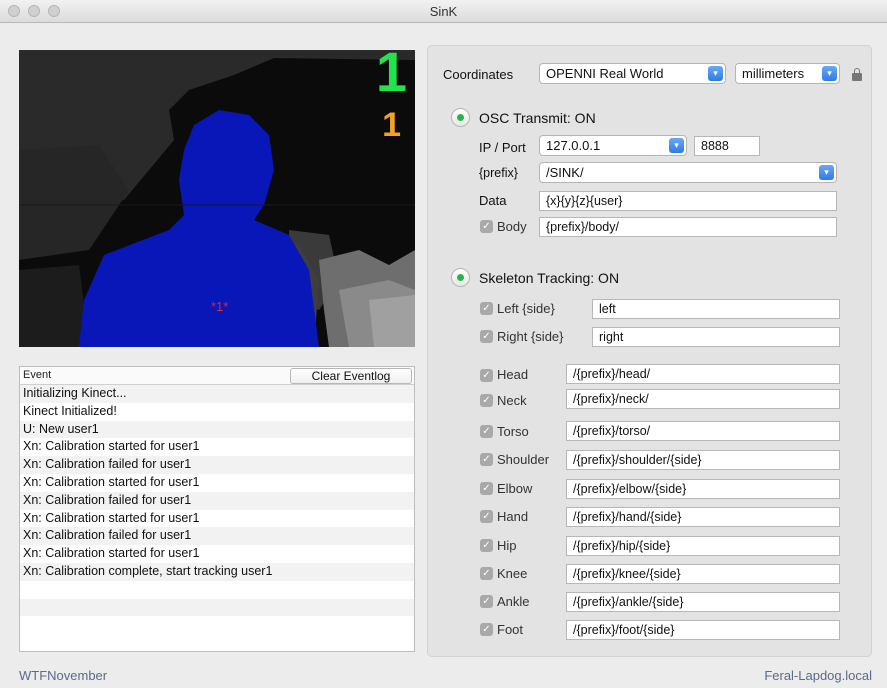 The width and height of the screenshot is (887, 688). Describe the element at coordinates (486, 400) in the screenshot. I see `neck-checkbox: ✓` at that location.